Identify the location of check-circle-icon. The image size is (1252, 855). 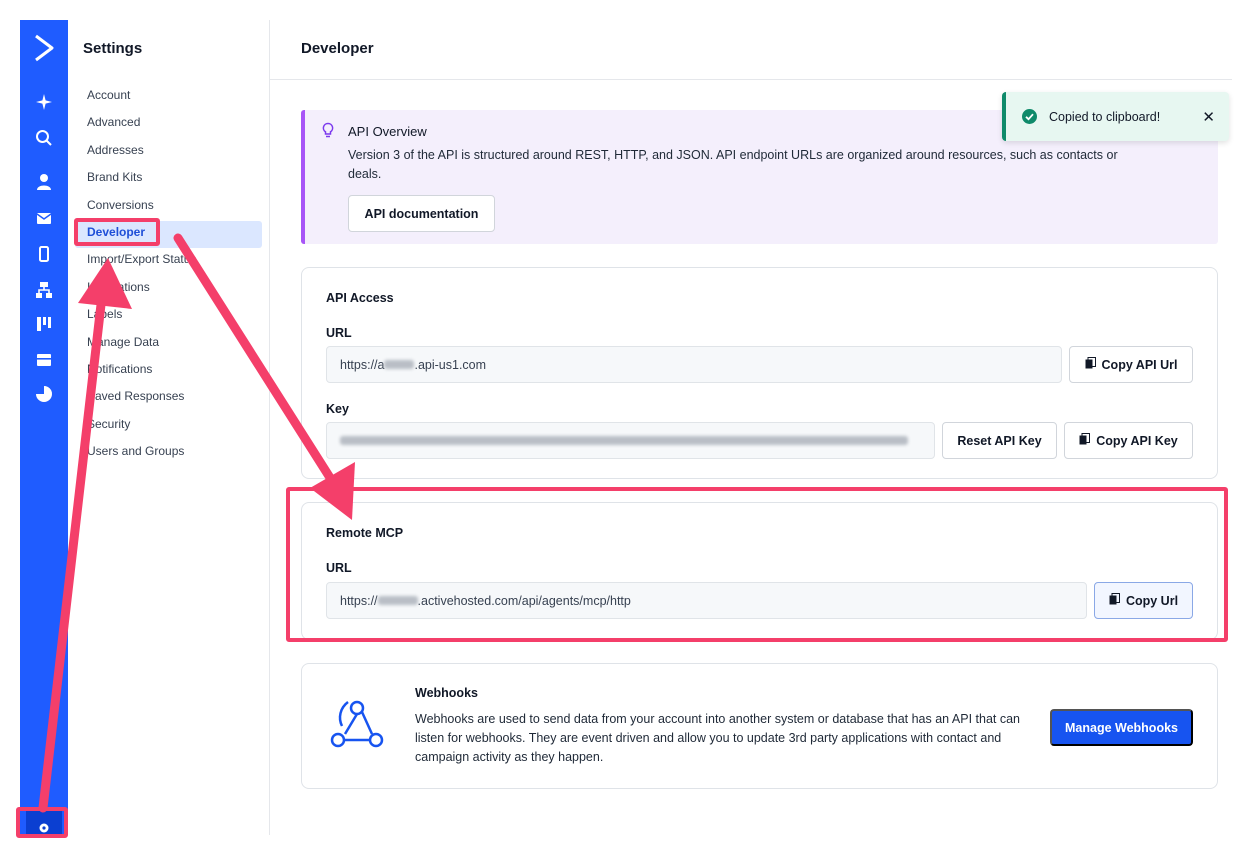
(1029, 116).